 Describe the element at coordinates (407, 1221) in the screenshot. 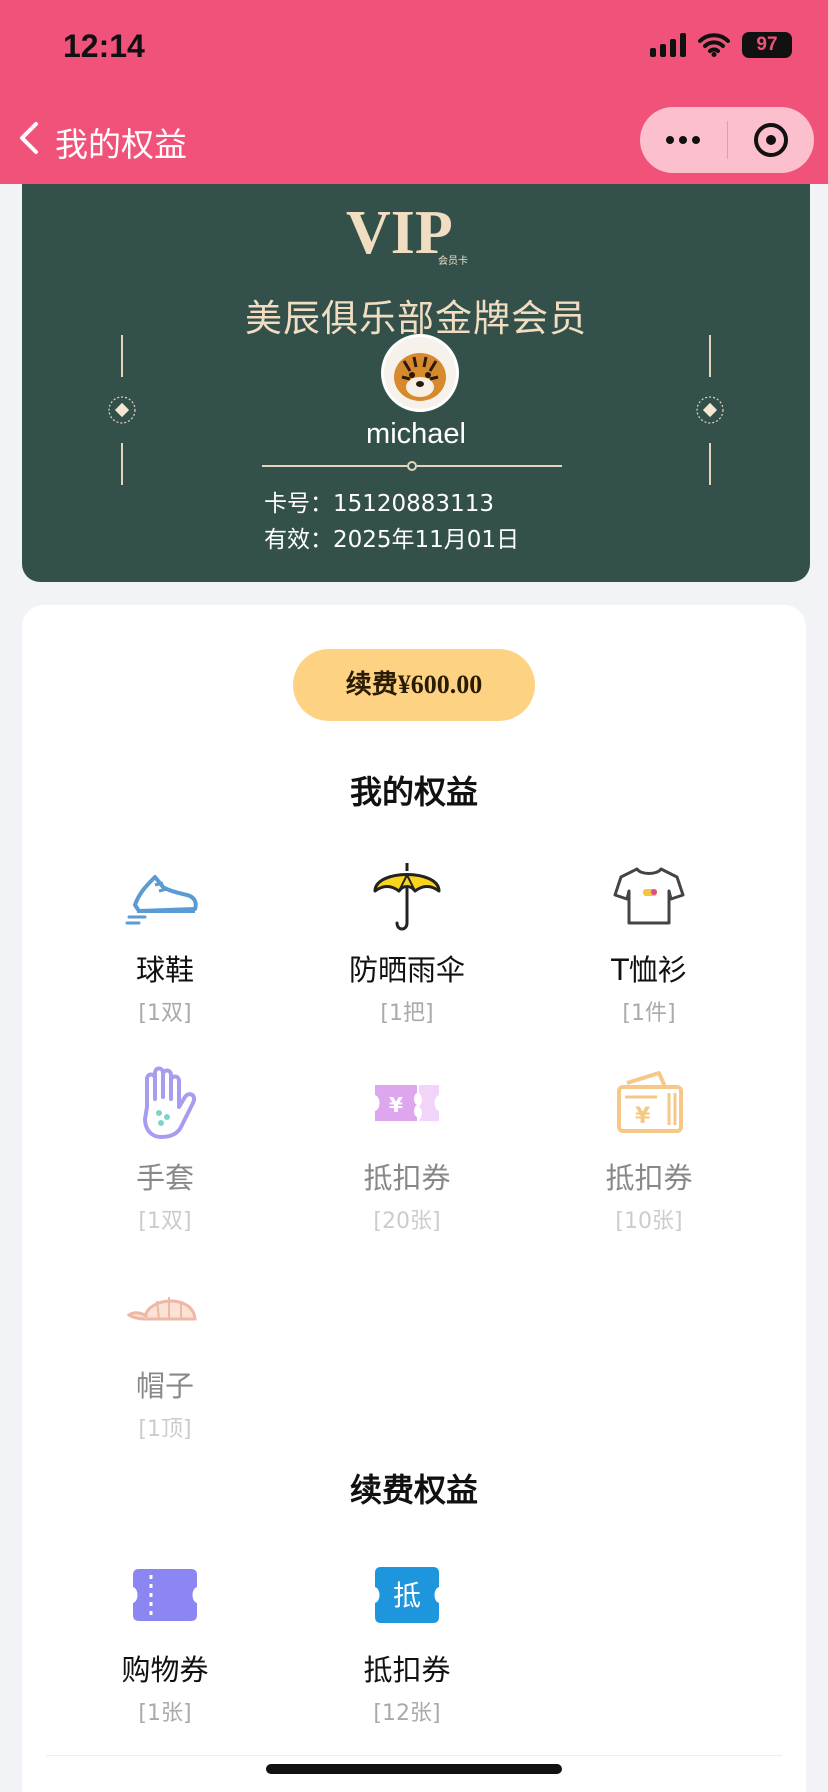

I see `benefit-qty: [20张]` at that location.